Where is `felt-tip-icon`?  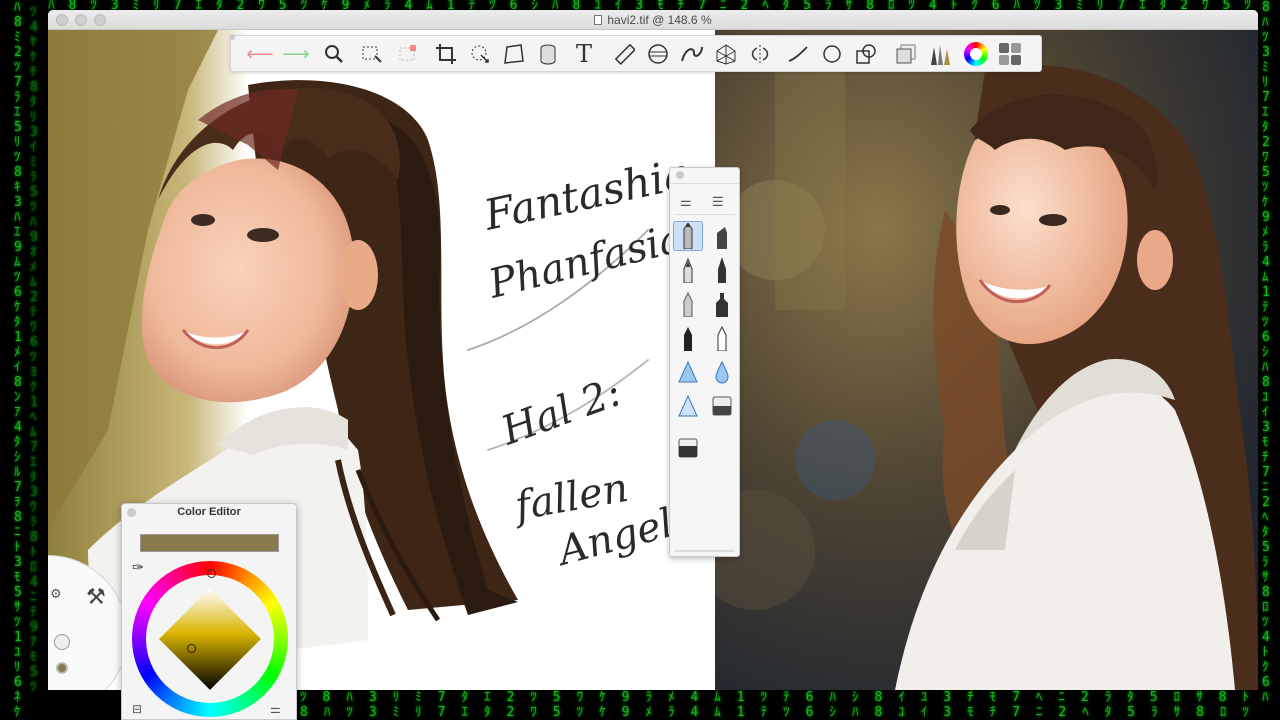 felt-tip-icon is located at coordinates (722, 305).